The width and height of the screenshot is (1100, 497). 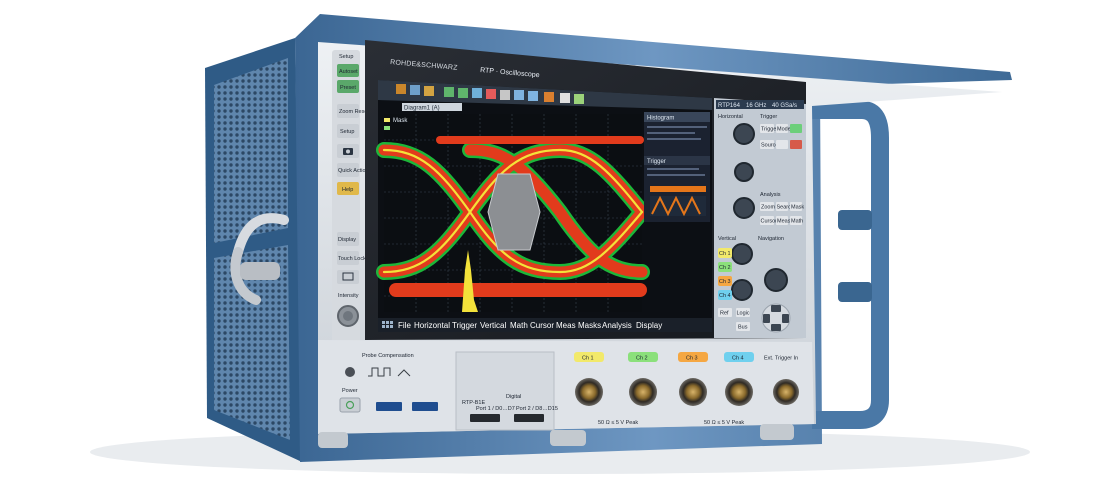 What do you see at coordinates (770, 195) in the screenshot?
I see `analysis-section-label: Analysis` at bounding box center [770, 195].